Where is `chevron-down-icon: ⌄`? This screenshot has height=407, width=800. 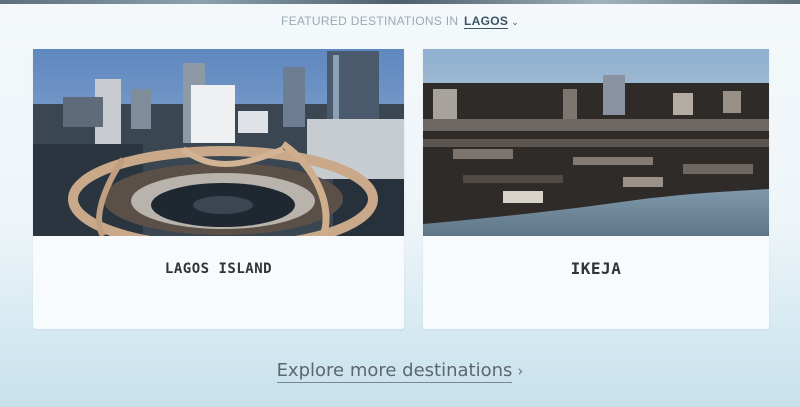
chevron-down-icon: ⌄ is located at coordinates (515, 22).